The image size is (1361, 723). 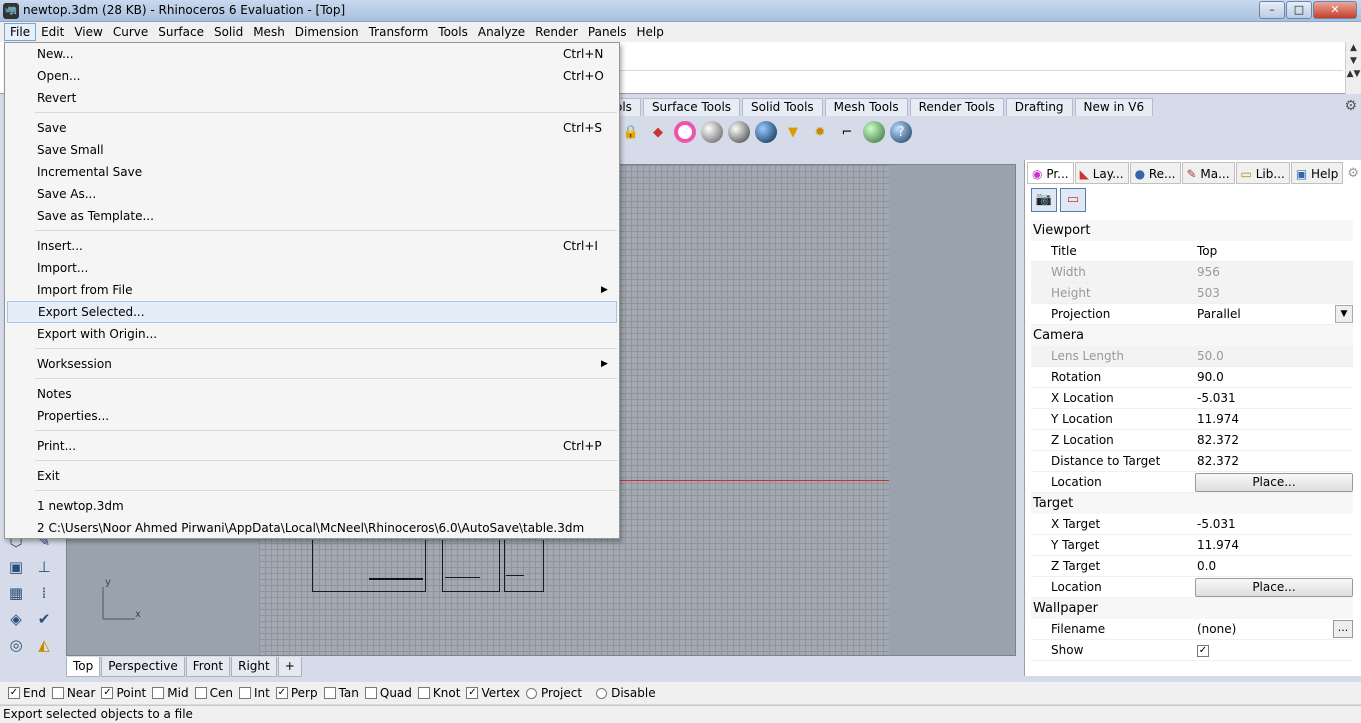 I want to click on osnap-point-checkbox: ✓, so click(x=107, y=693).